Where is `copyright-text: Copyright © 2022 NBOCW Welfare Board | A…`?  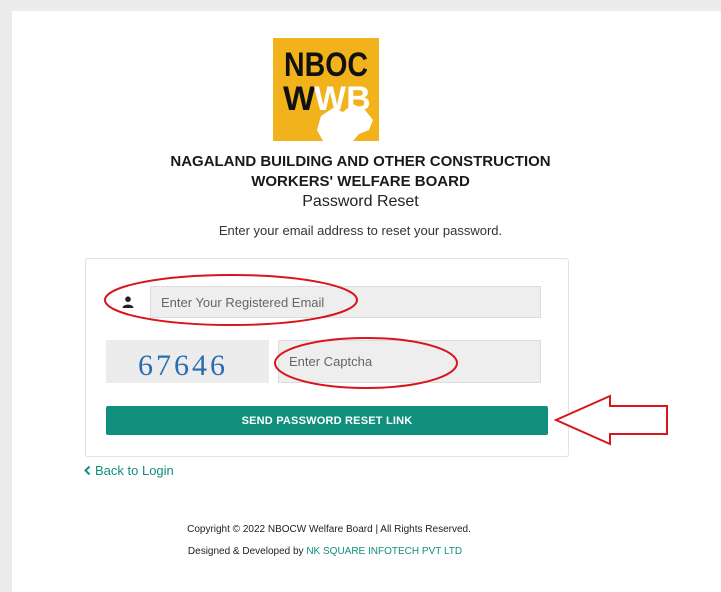
copyright-text: Copyright © 2022 NBOCW Welfare Board | A… is located at coordinates (329, 529).